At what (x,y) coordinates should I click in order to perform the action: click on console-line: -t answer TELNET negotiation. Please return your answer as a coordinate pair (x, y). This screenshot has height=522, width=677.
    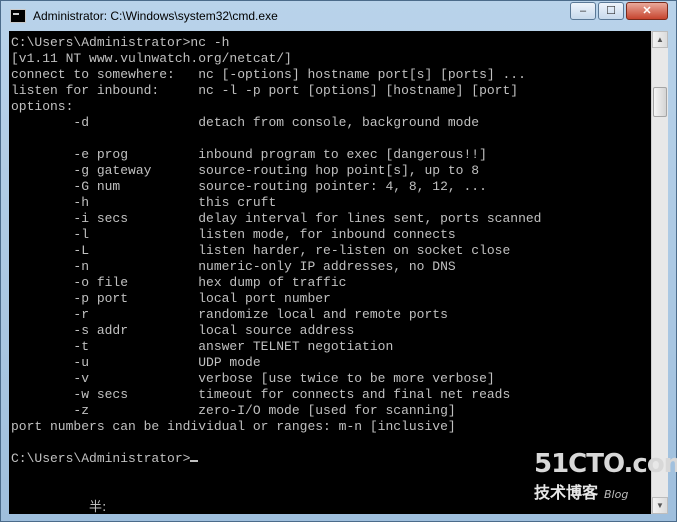
    Looking at the image, I should click on (233, 346).